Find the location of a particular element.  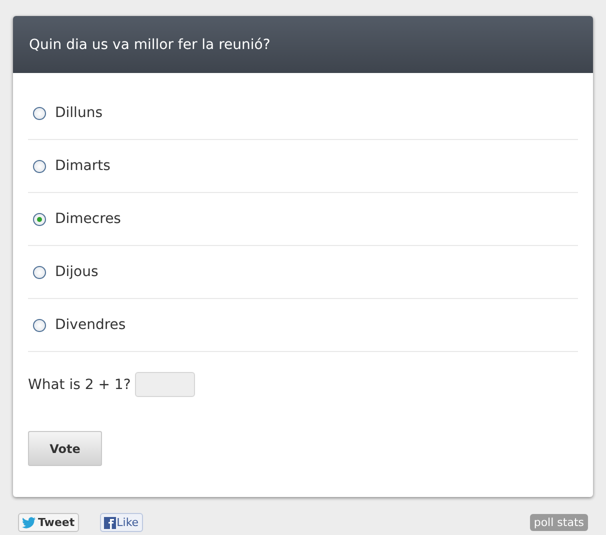

tweet-button: Tweet is located at coordinates (48, 522).